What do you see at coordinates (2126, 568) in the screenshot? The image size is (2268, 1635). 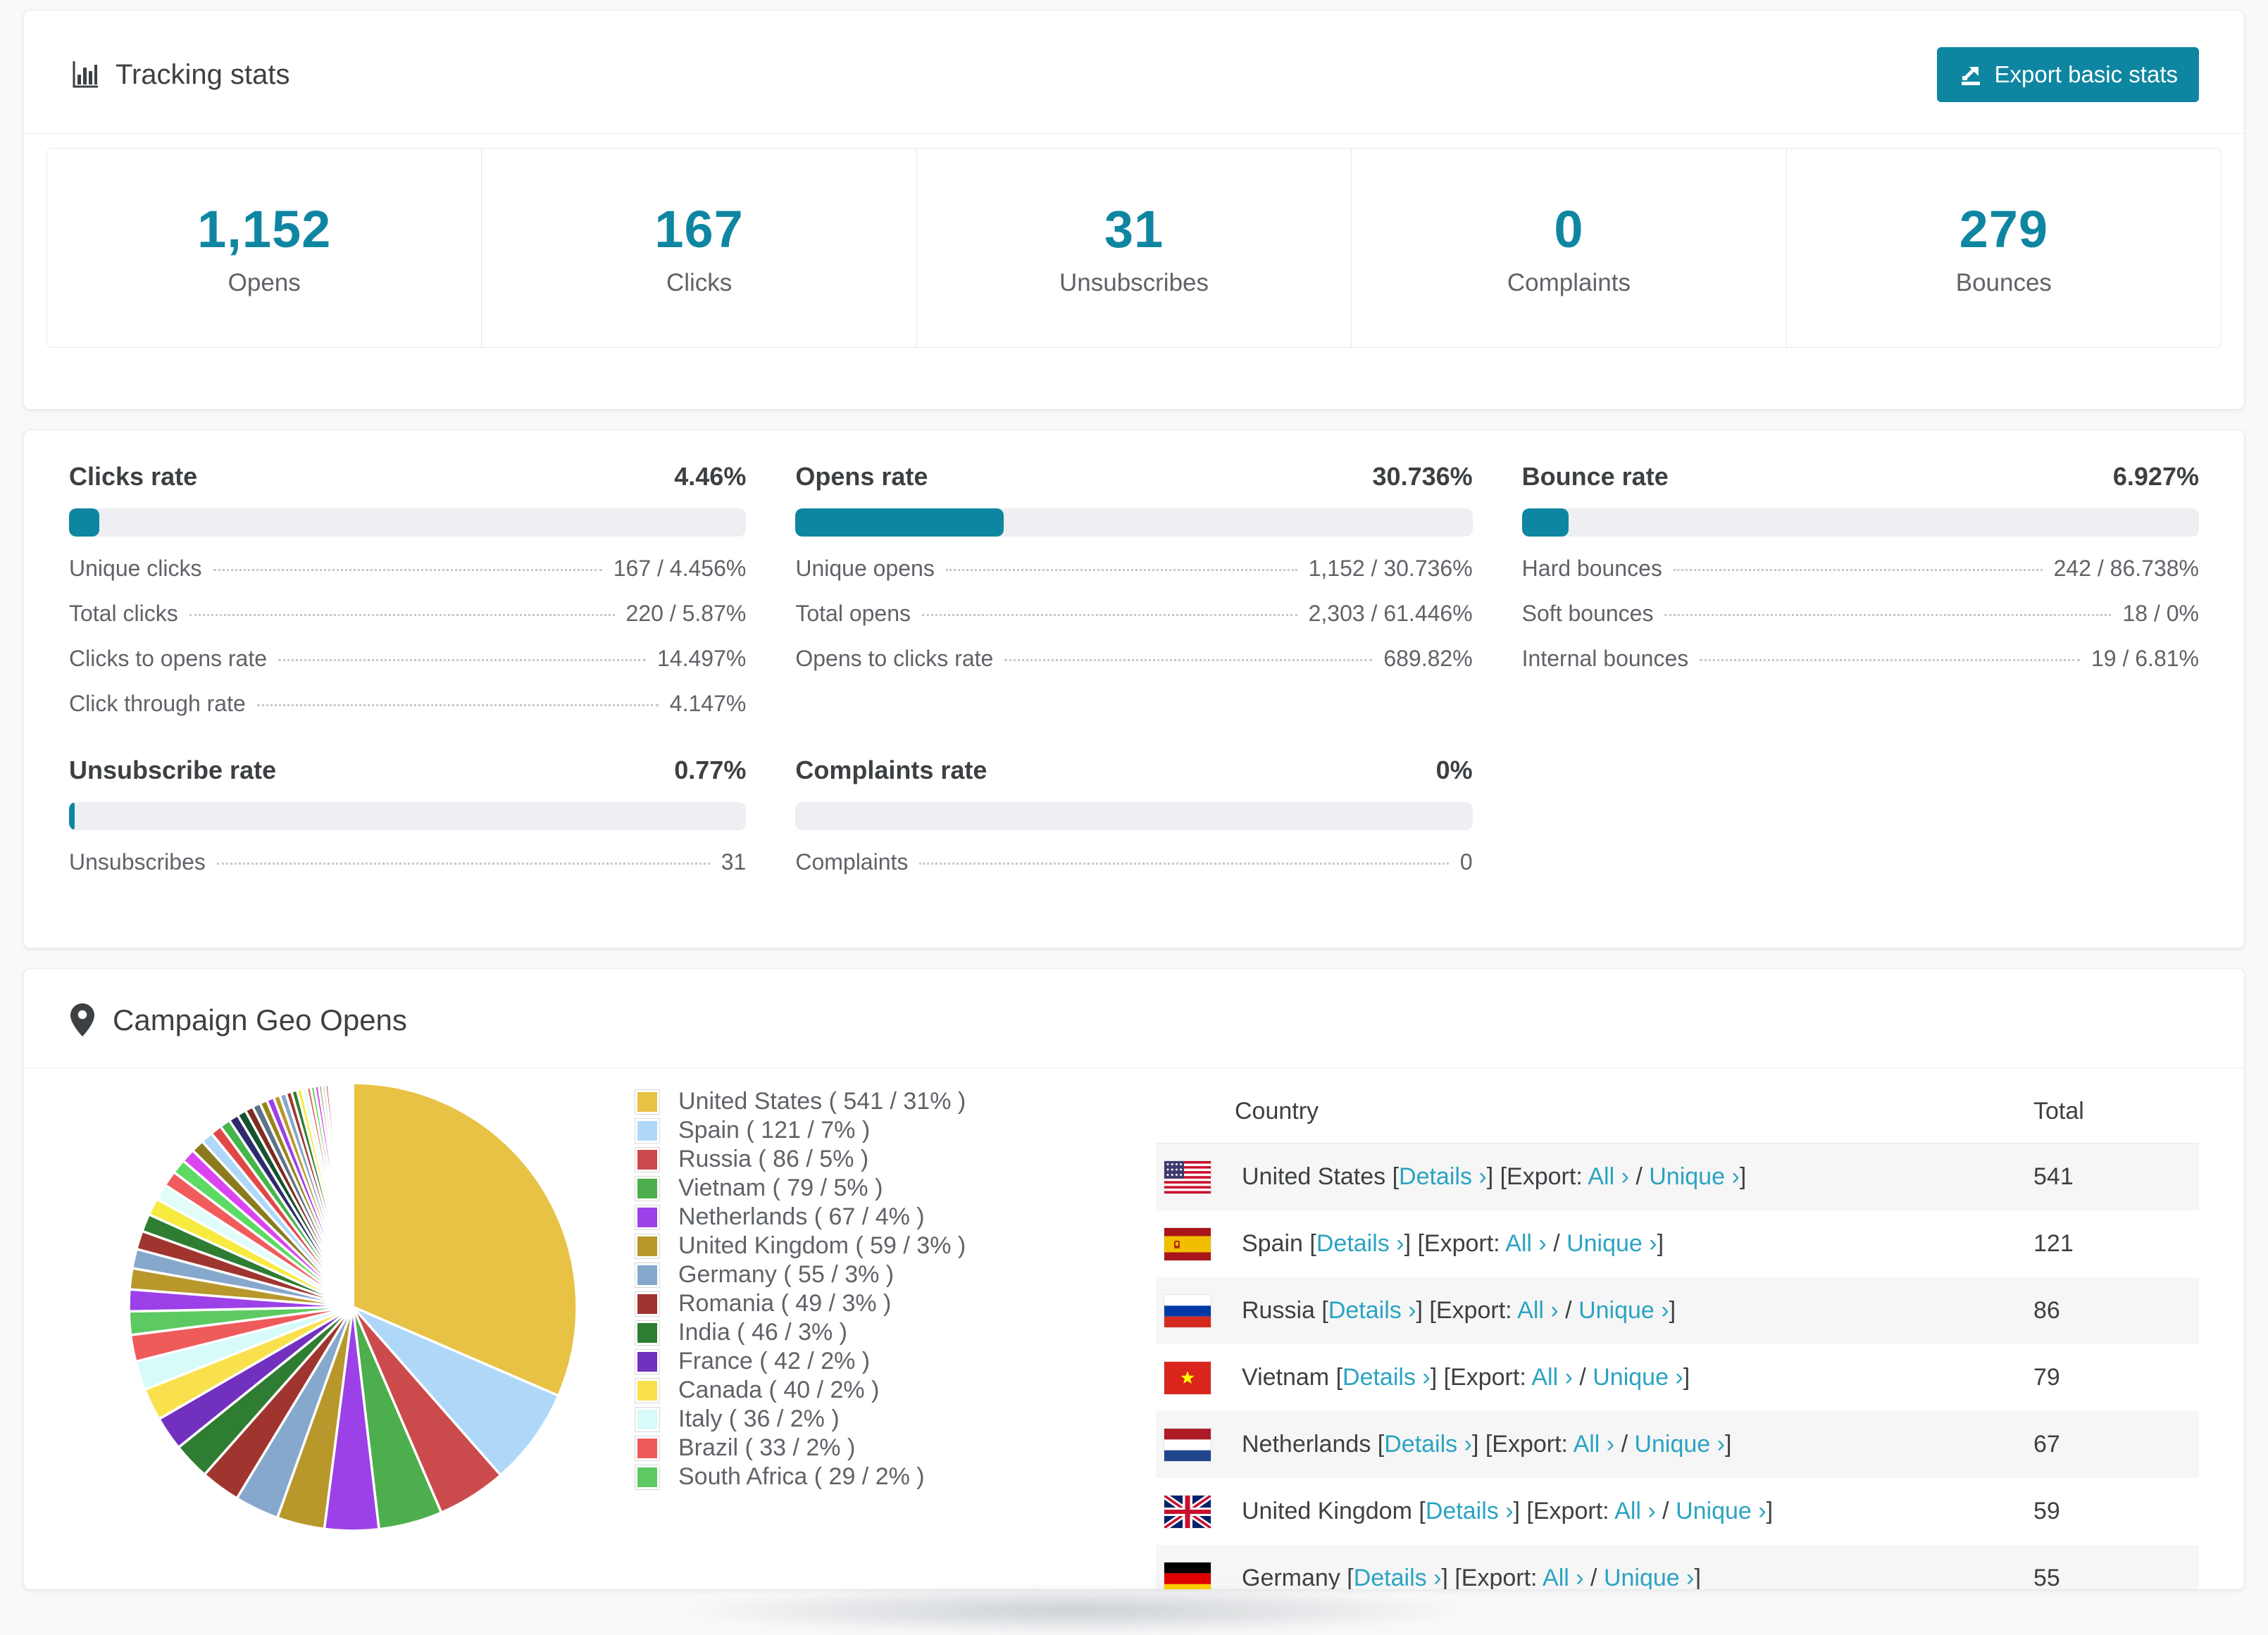 I see `rate-detail-value: 242 / 86.738%` at bounding box center [2126, 568].